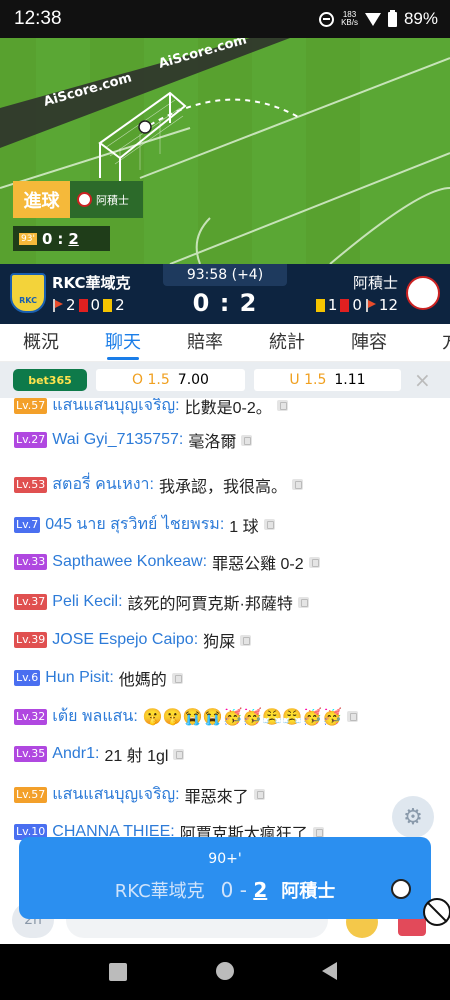  Describe the element at coordinates (60, 238) in the screenshot. I see `mini-score-sep: :` at that location.